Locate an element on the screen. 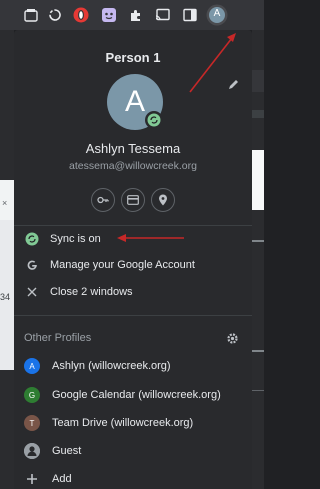  pencil-icon is located at coordinates (233, 84).